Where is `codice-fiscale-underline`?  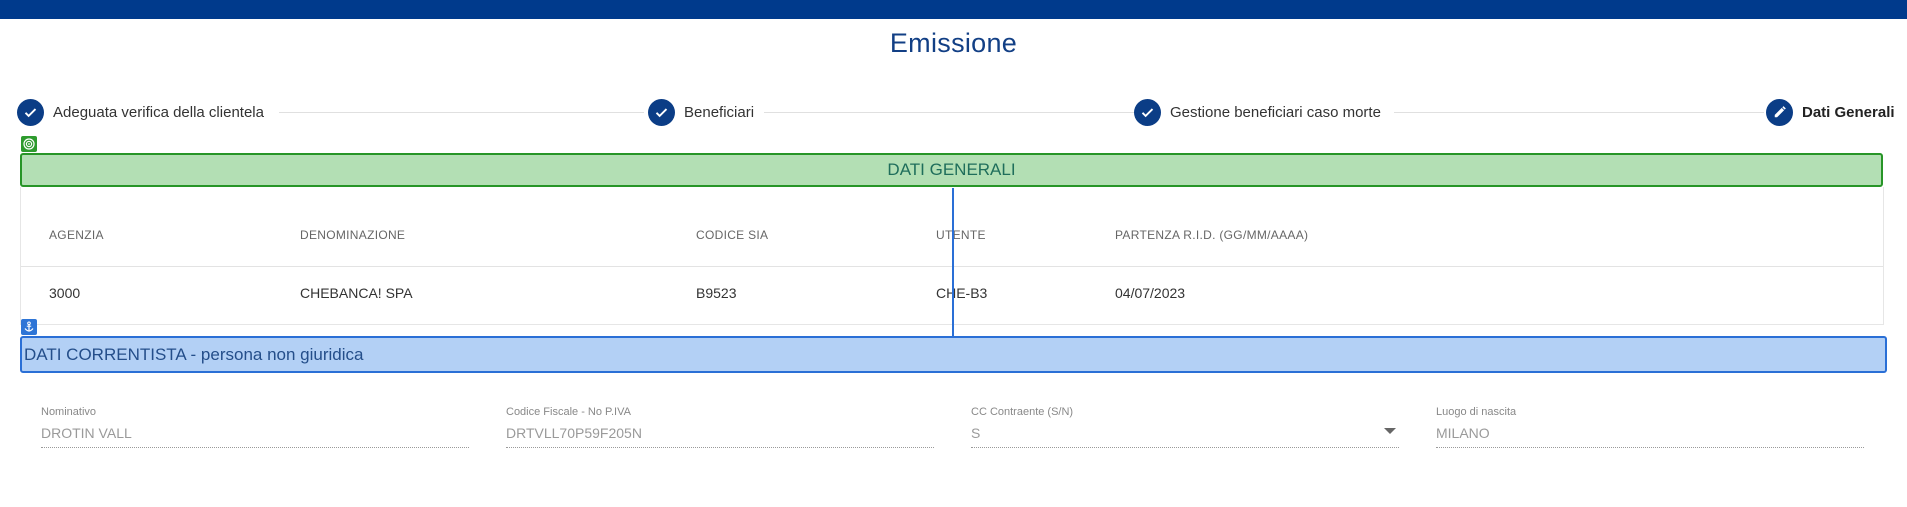
codice-fiscale-underline is located at coordinates (720, 447).